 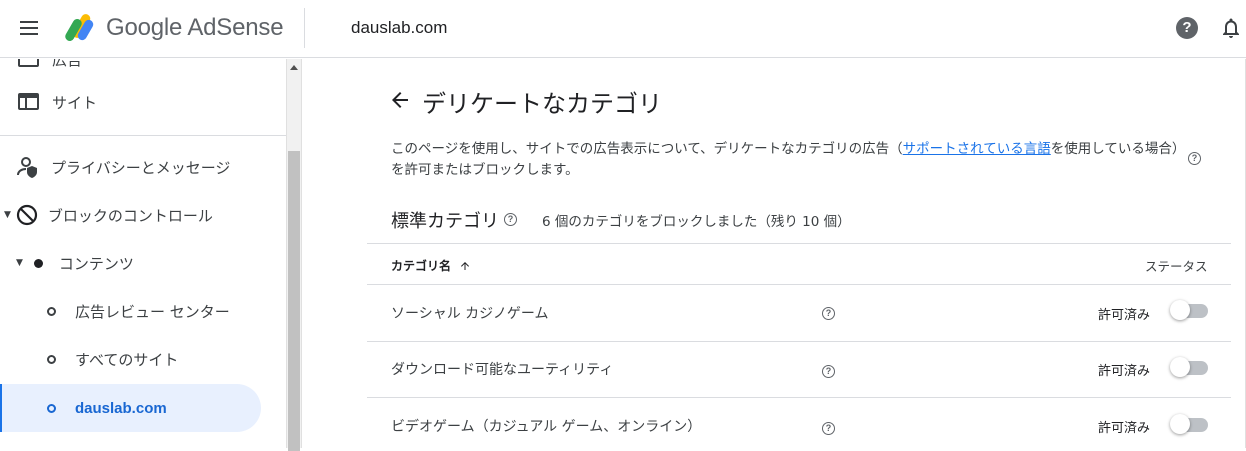 What do you see at coordinates (130, 215) in the screenshot?
I see `sidebar-item-label: ブロックのコントロール` at bounding box center [130, 215].